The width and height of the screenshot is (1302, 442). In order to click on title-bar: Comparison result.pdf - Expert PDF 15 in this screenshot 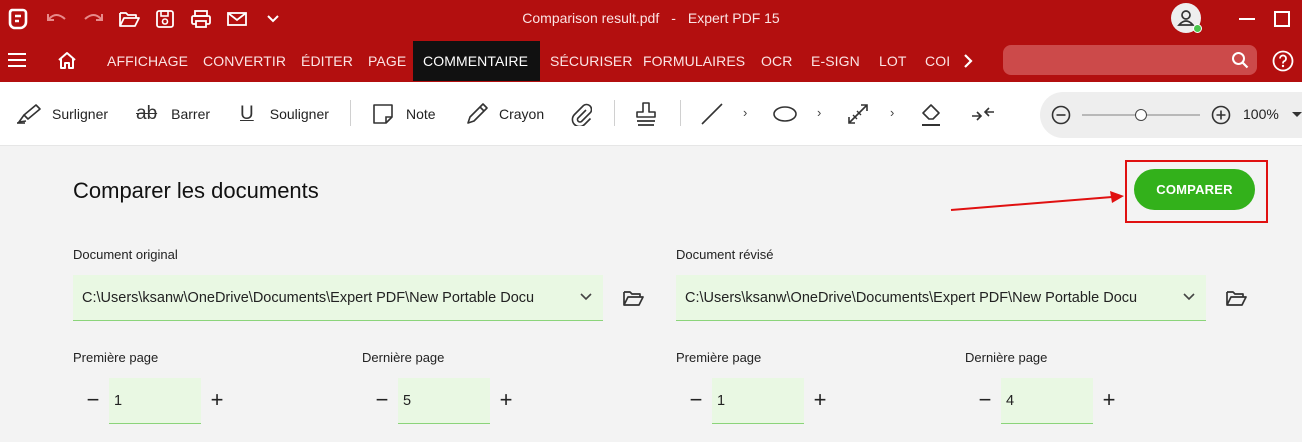, I will do `click(651, 19)`.